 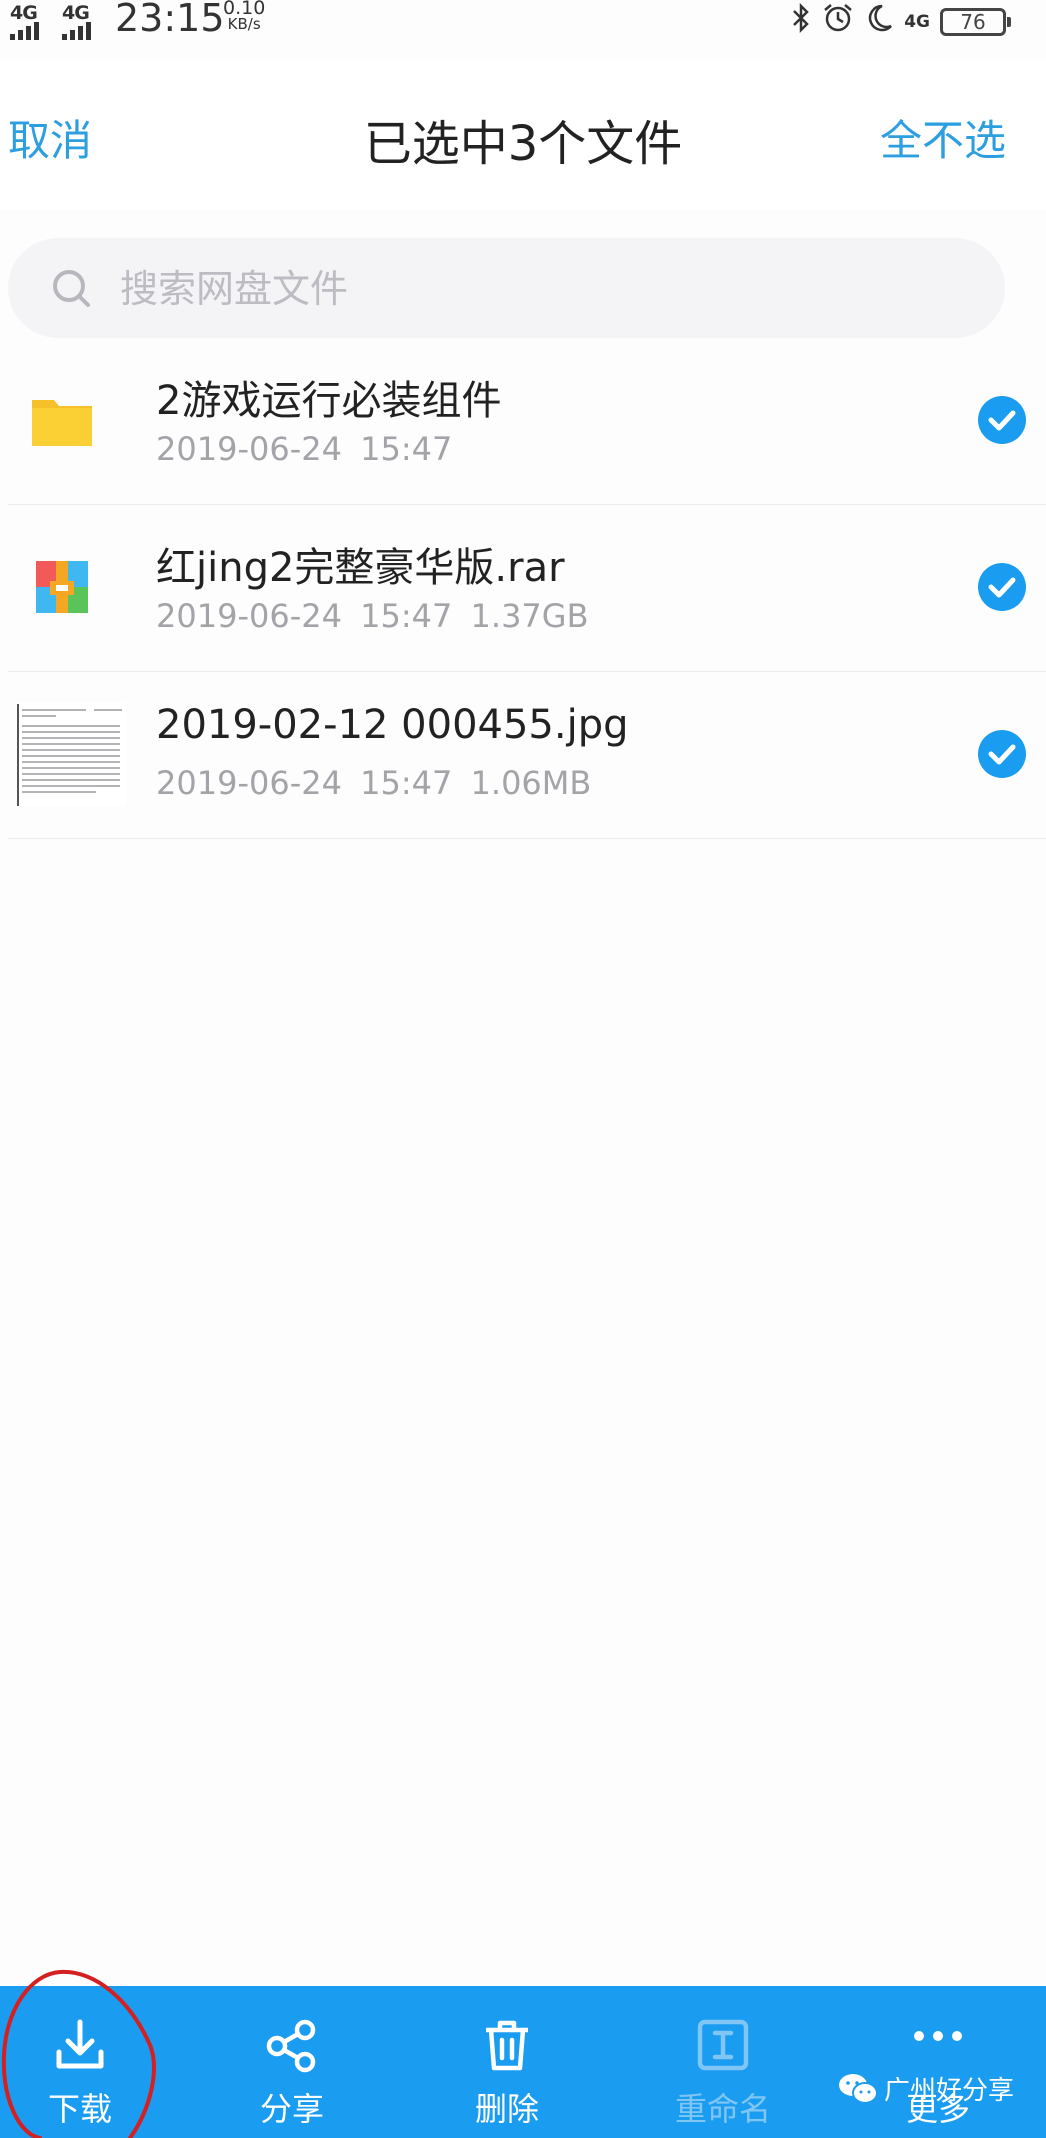 I want to click on selection-header: 取消 已选中3个文件 全不选, so click(x=523, y=135).